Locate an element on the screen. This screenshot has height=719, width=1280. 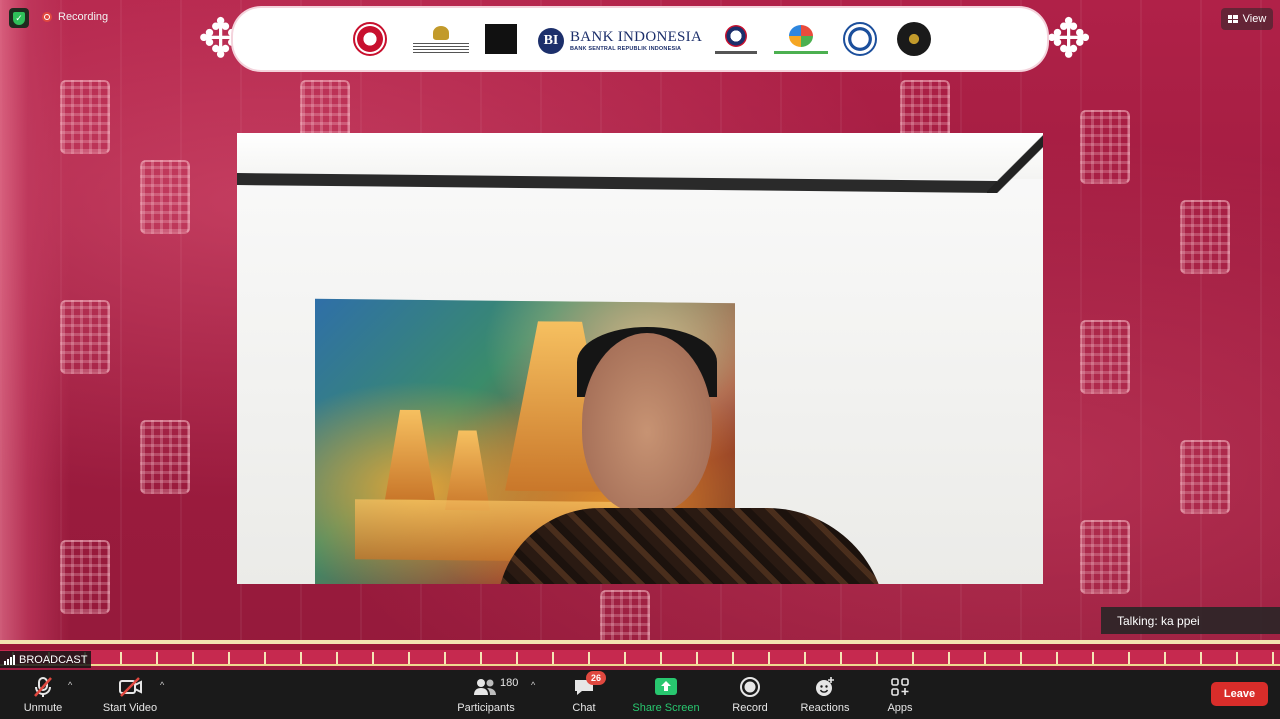
share-screen-label: Share Screen is located at coordinates (666, 708).